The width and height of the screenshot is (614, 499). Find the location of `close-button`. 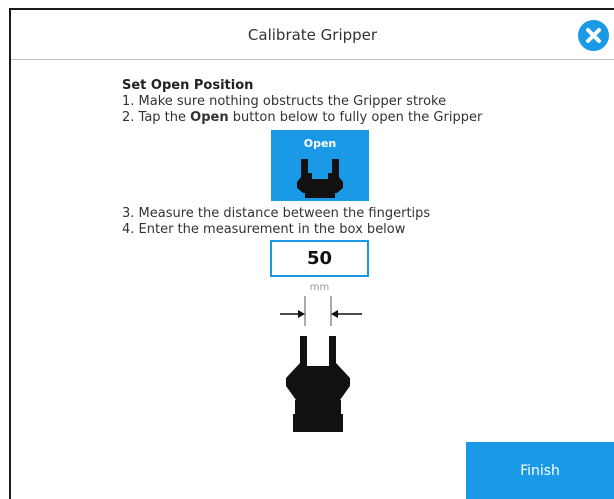

close-button is located at coordinates (593, 35).